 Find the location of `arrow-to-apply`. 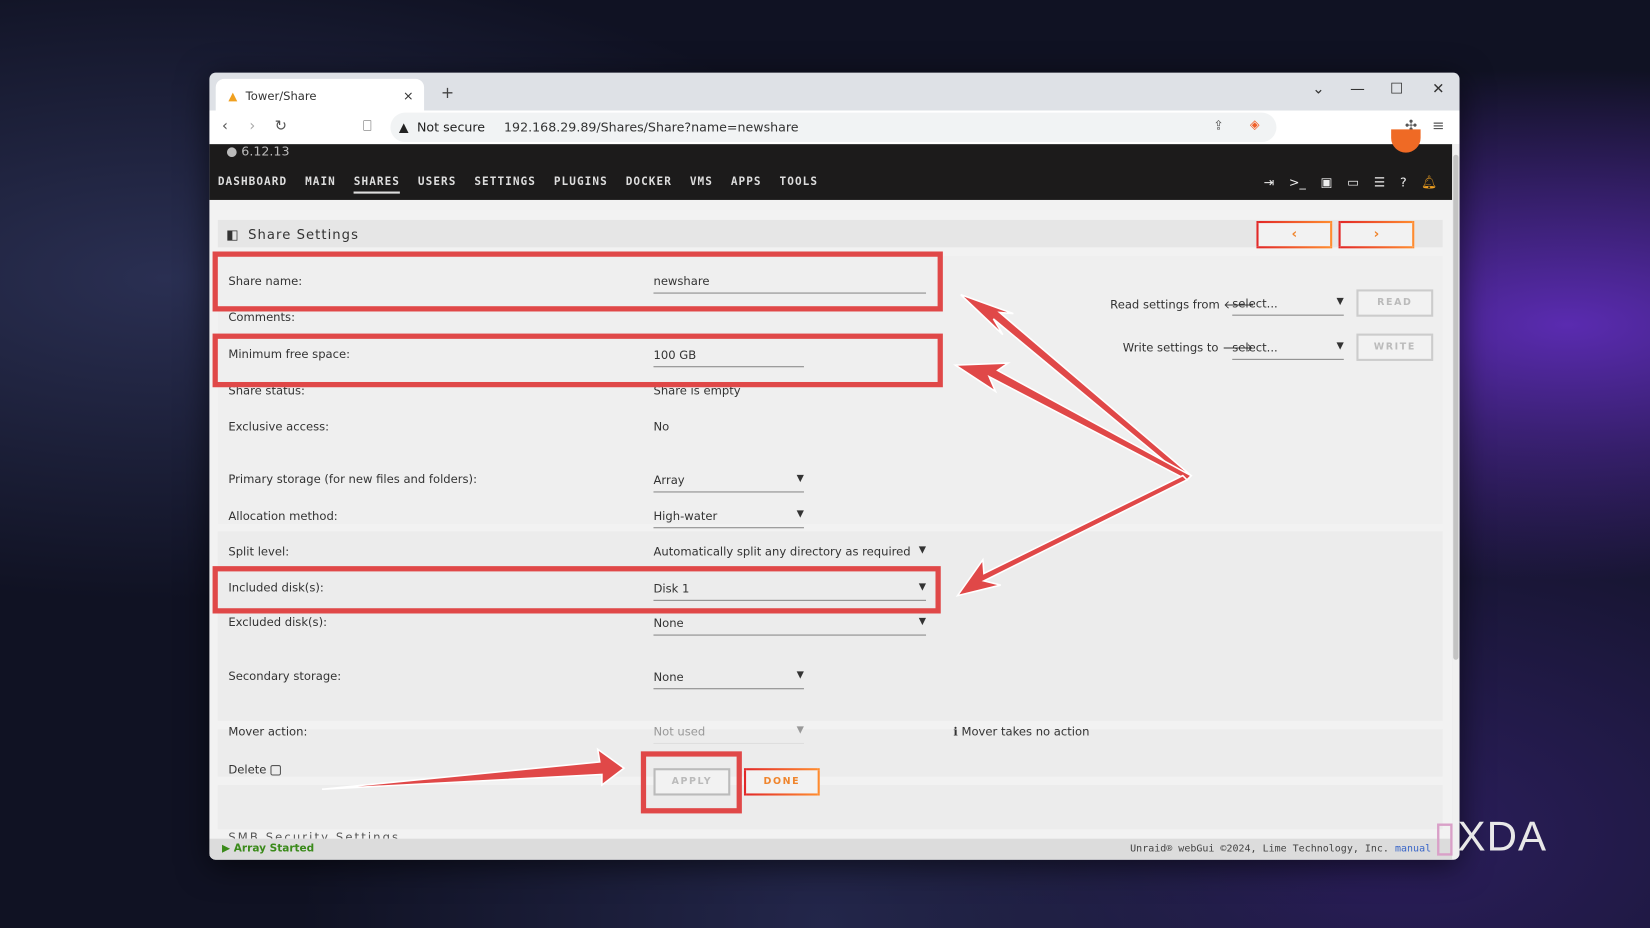

arrow-to-apply is located at coordinates (473, 769).